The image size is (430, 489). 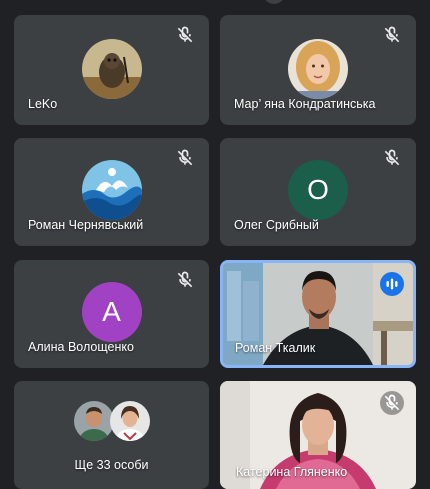 I want to click on participant-tile-maryana: Мар’ яна Кондратинська, so click(x=318, y=70).